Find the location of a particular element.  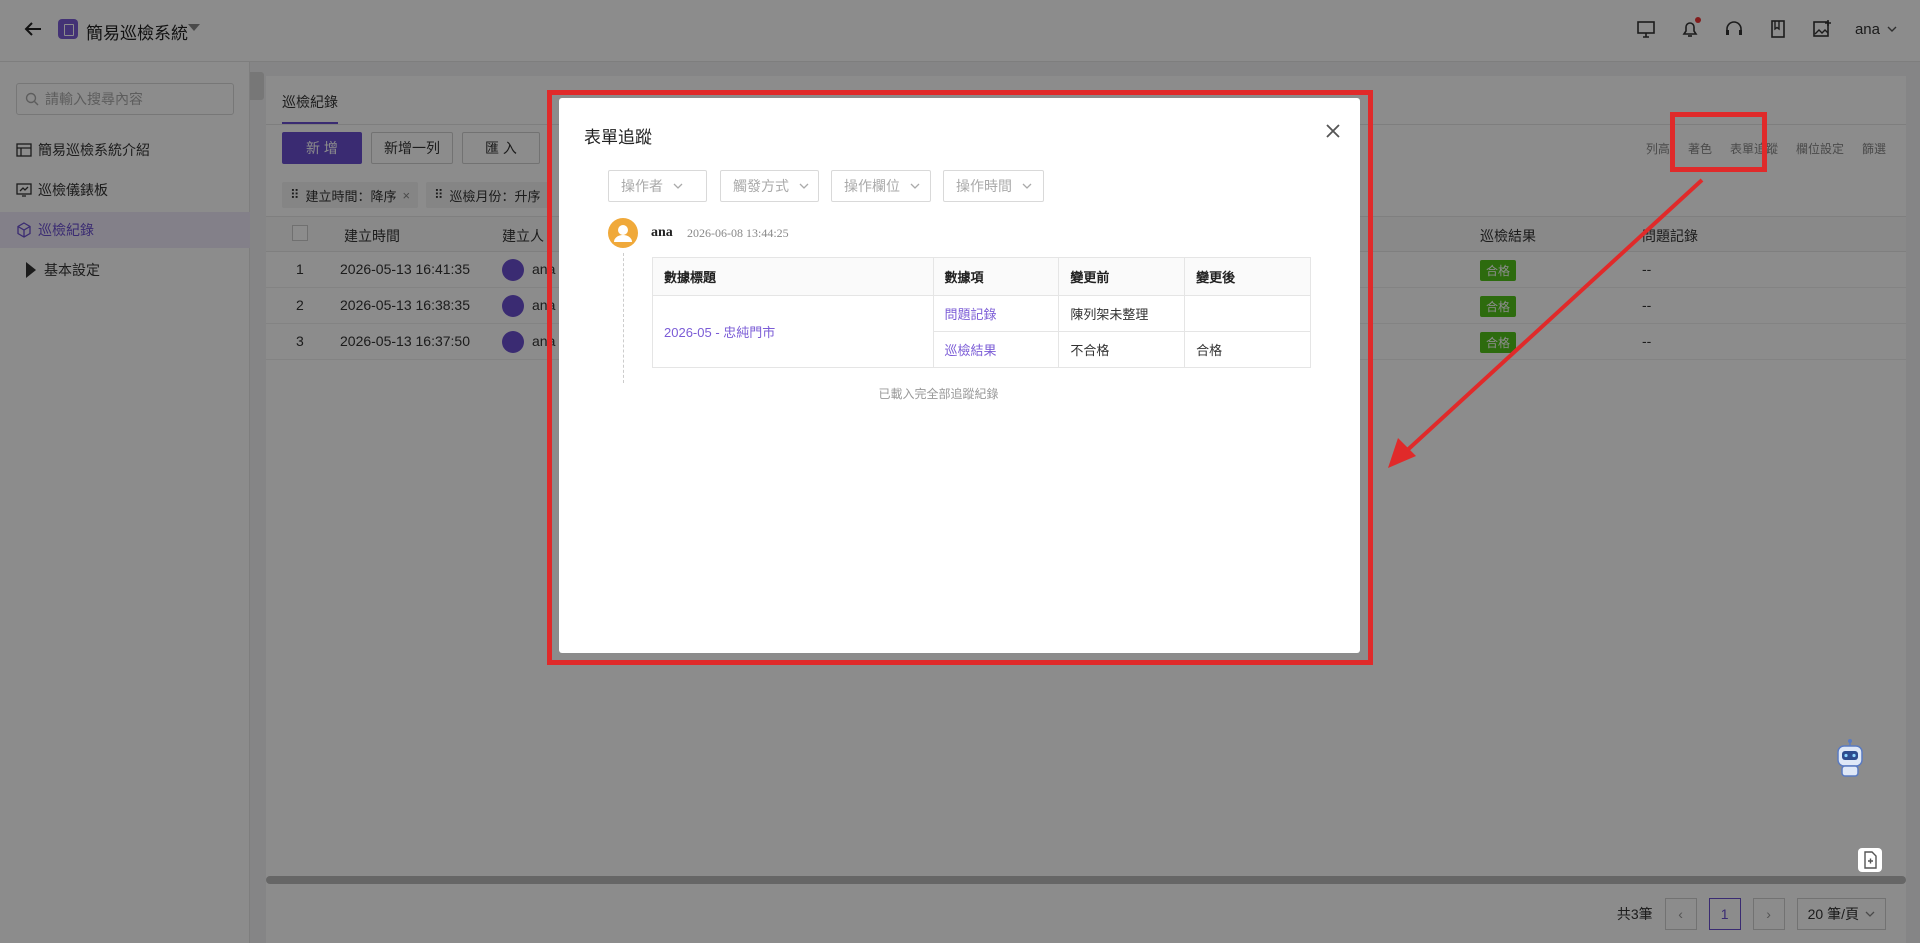

trigger-filter: 觸發方式 is located at coordinates (769, 186).